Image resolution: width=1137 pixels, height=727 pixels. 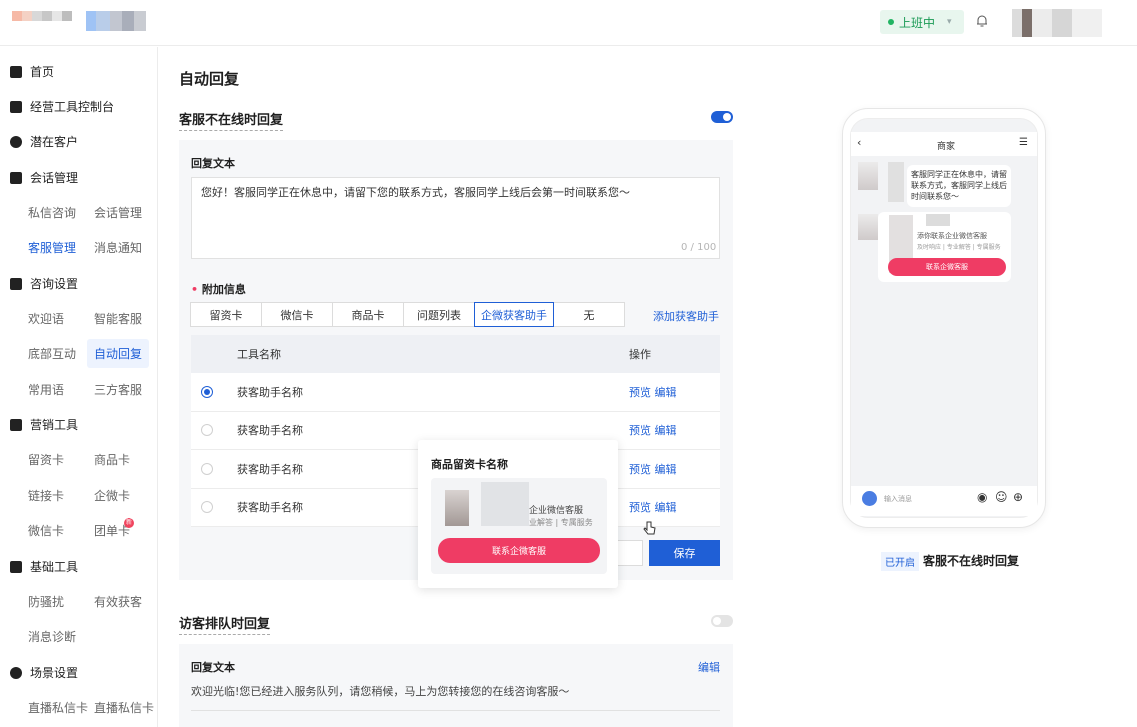 What do you see at coordinates (46, 389) in the screenshot?
I see `sidebar-subitem: 常用语` at bounding box center [46, 389].